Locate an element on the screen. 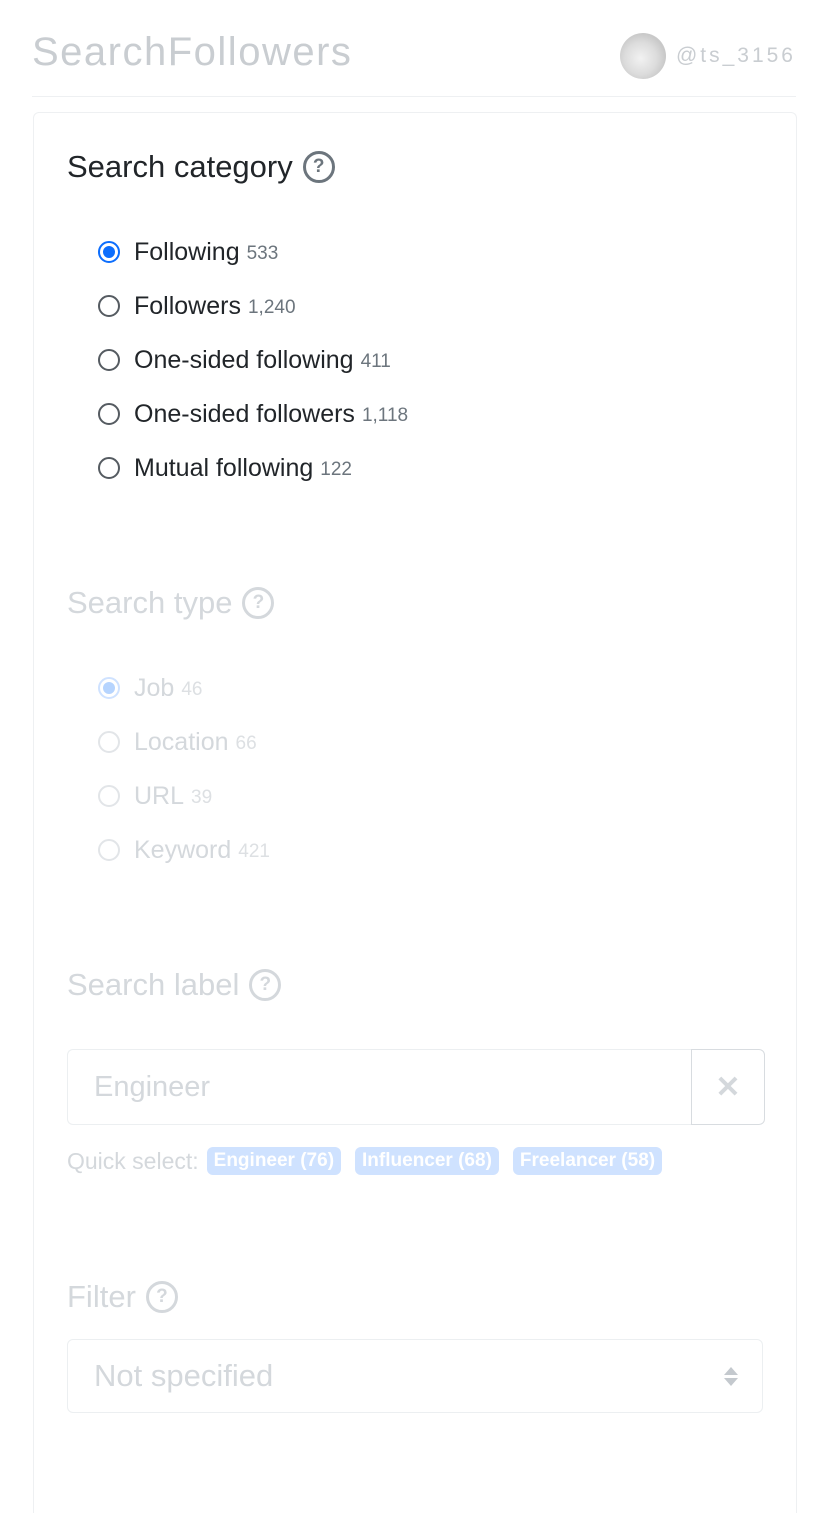 The width and height of the screenshot is (828, 1513). quick-select-badge-freelancer: Freelancer (58) is located at coordinates (587, 1161).